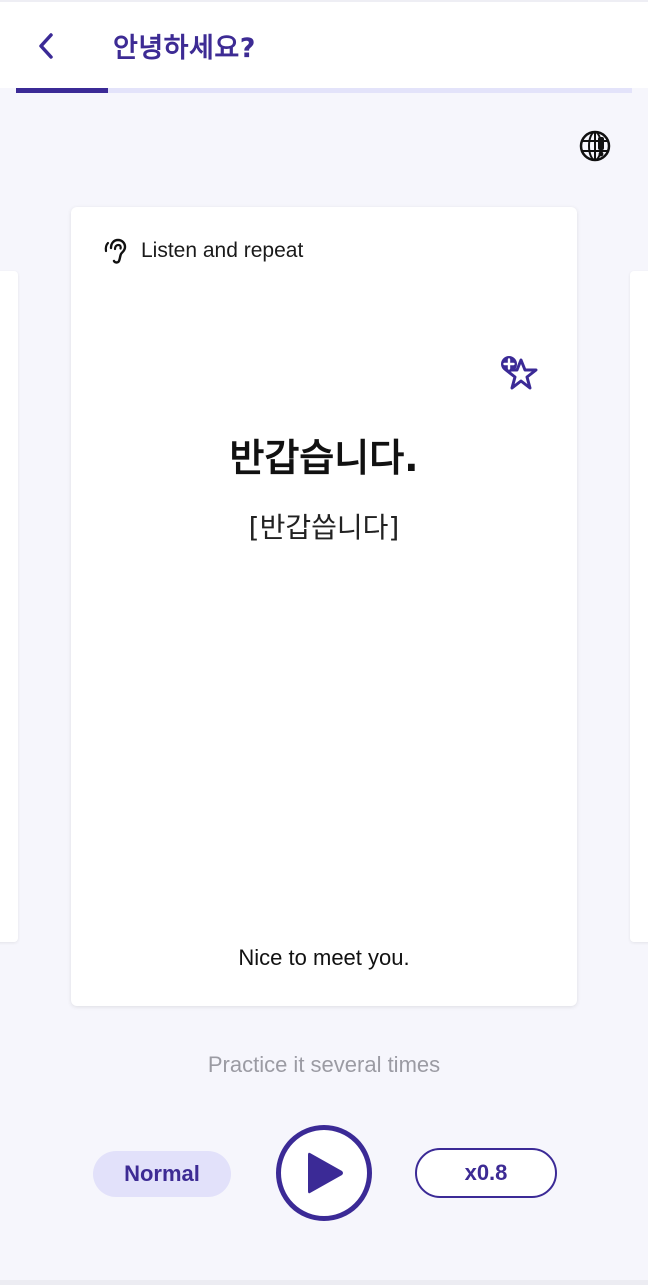 This screenshot has height=1285, width=648. I want to click on card-mode-header: Listen and repeat, so click(203, 251).